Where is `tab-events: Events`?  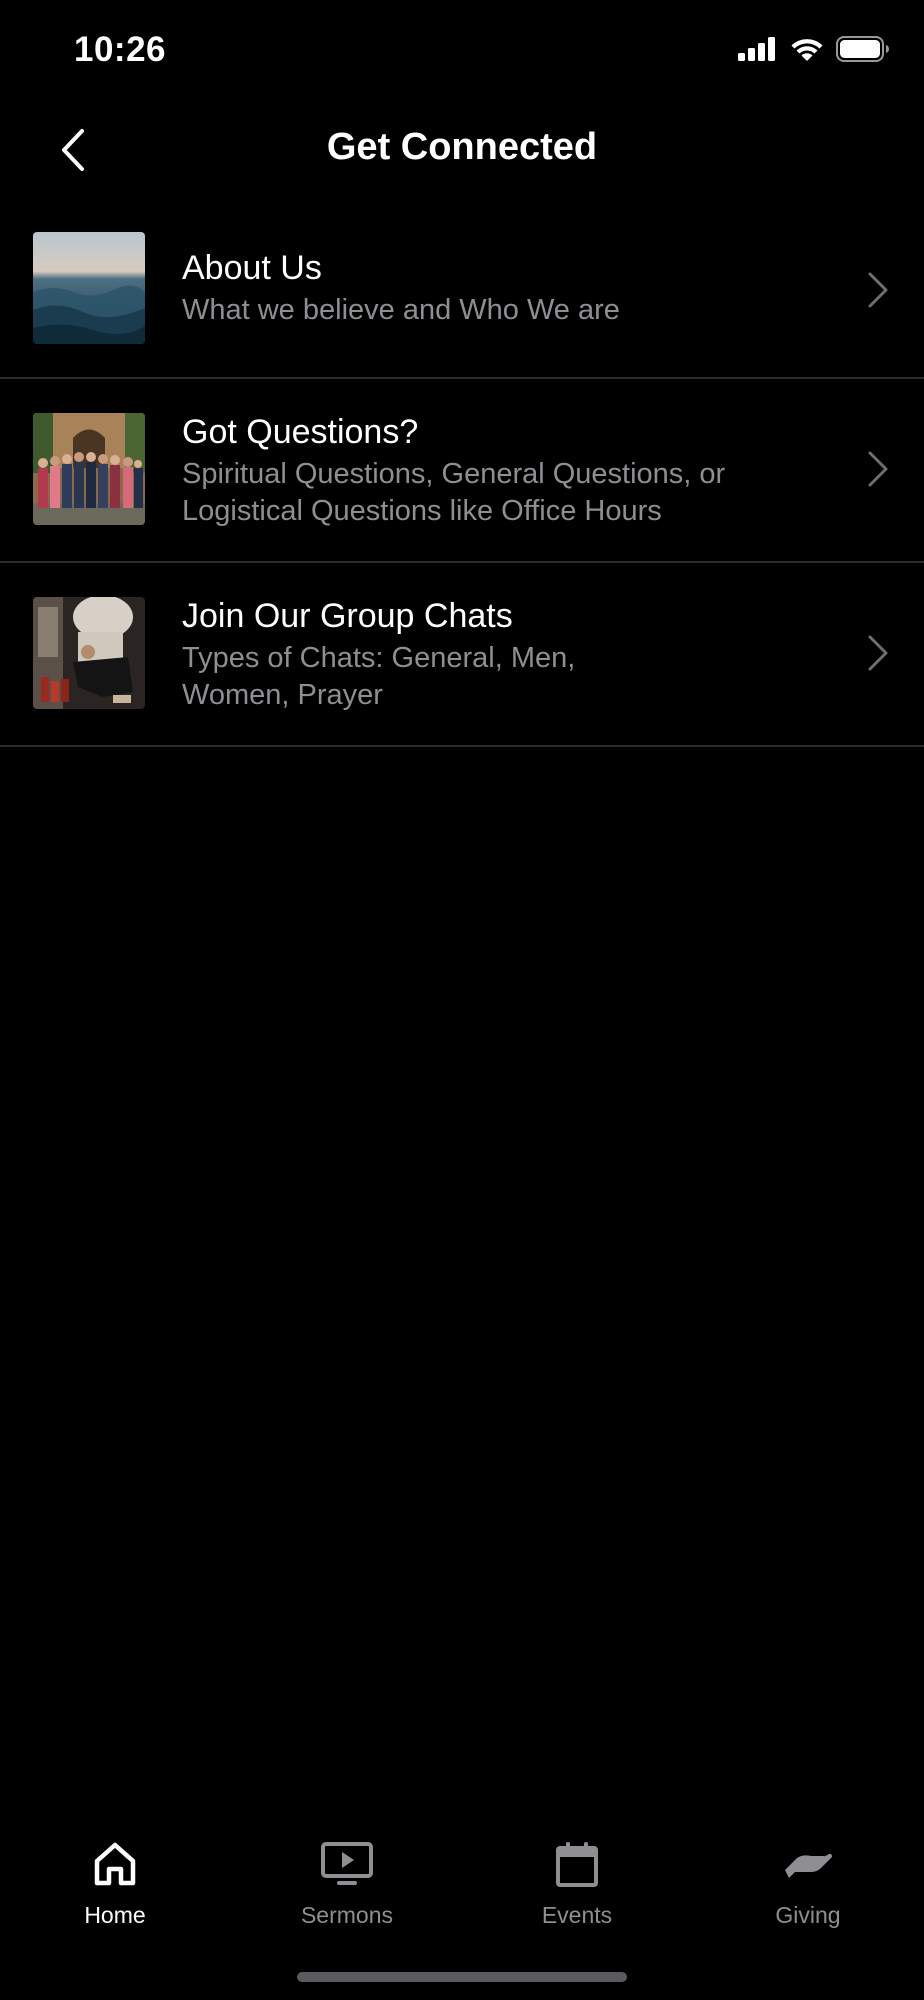
tab-events: Events is located at coordinates (577, 1882).